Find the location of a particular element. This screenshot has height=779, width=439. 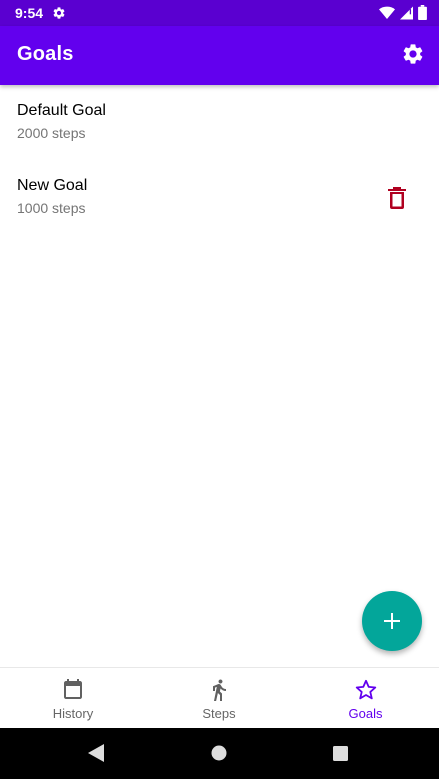

app-bar: Goals is located at coordinates (219, 55).